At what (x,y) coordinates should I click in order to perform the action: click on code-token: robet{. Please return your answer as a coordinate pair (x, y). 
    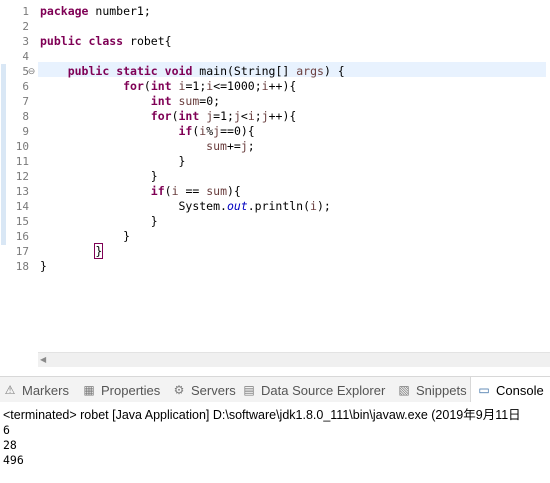
    Looking at the image, I should click on (147, 41).